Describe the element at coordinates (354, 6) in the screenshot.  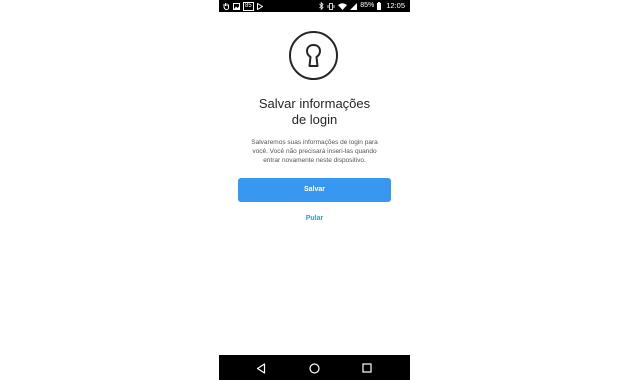
I see `signal-icon` at that location.